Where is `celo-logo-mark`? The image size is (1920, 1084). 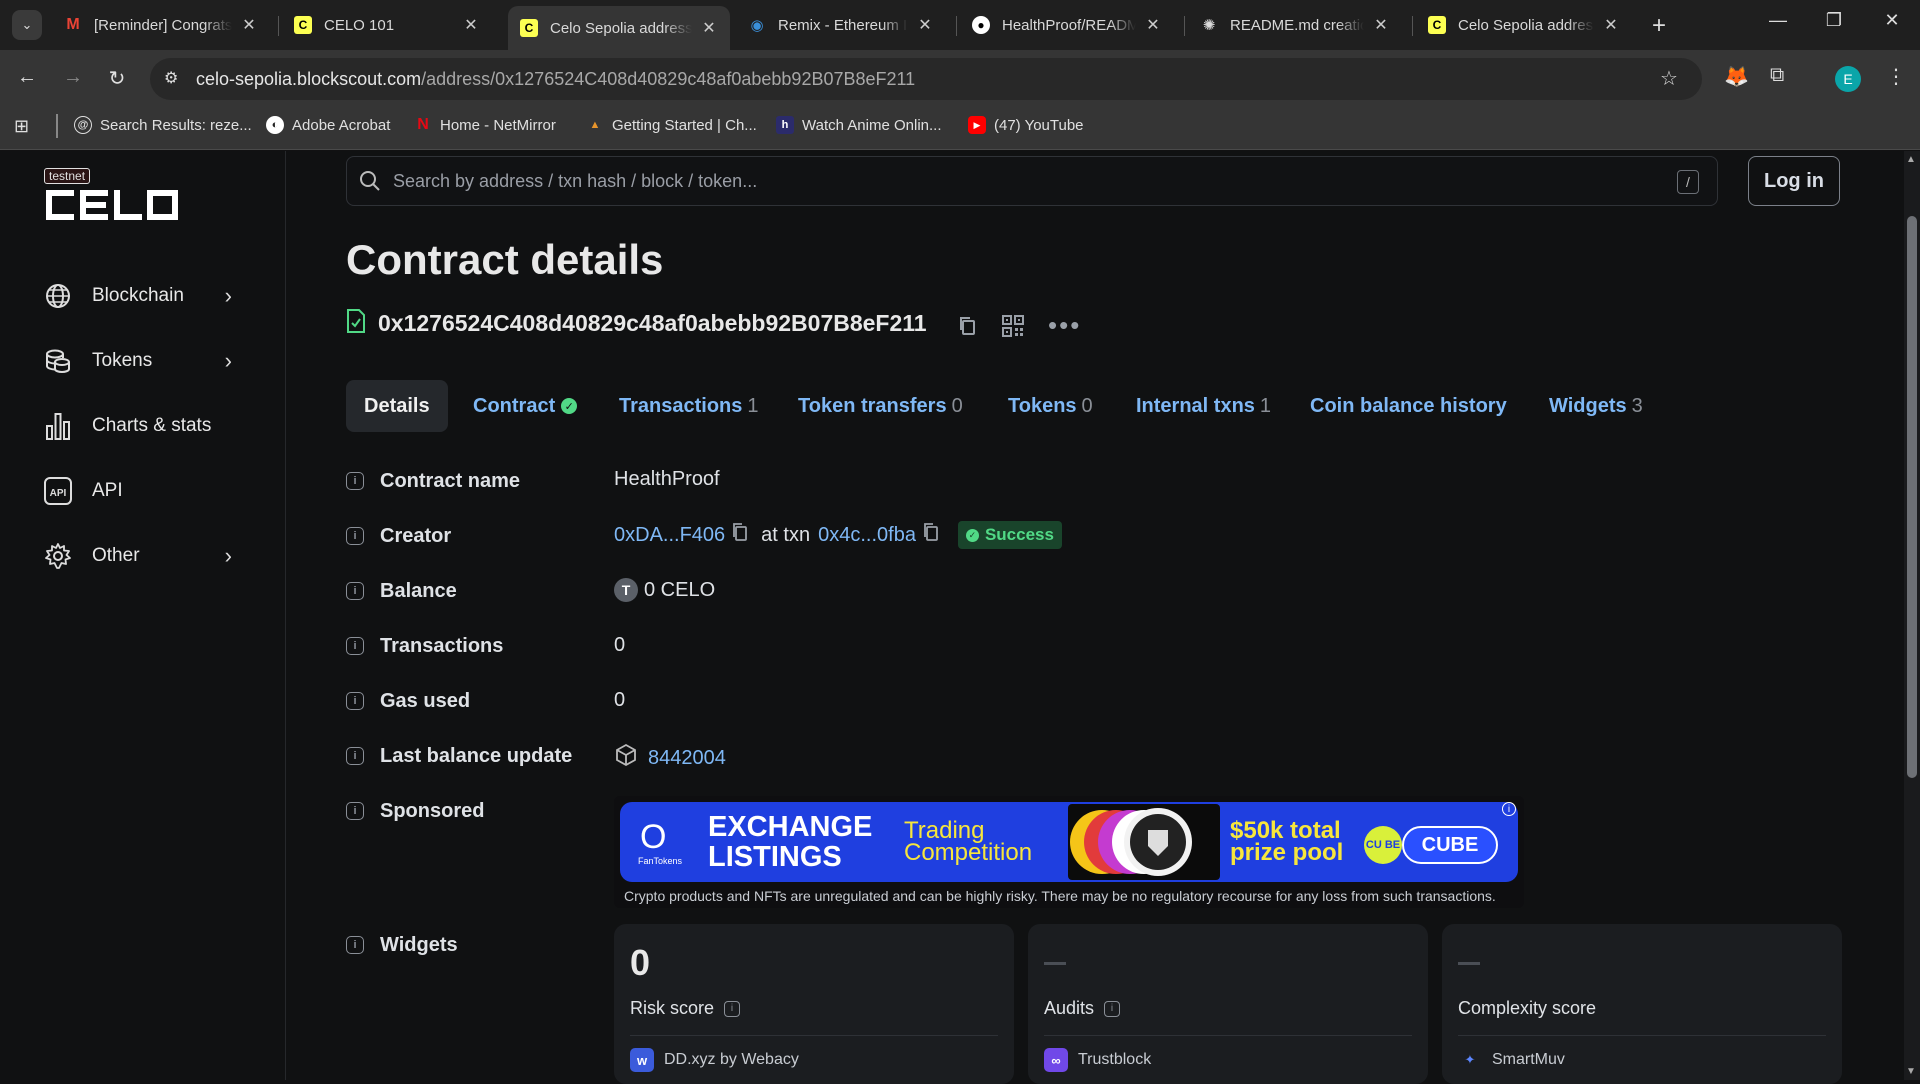 celo-logo-mark is located at coordinates (112, 205).